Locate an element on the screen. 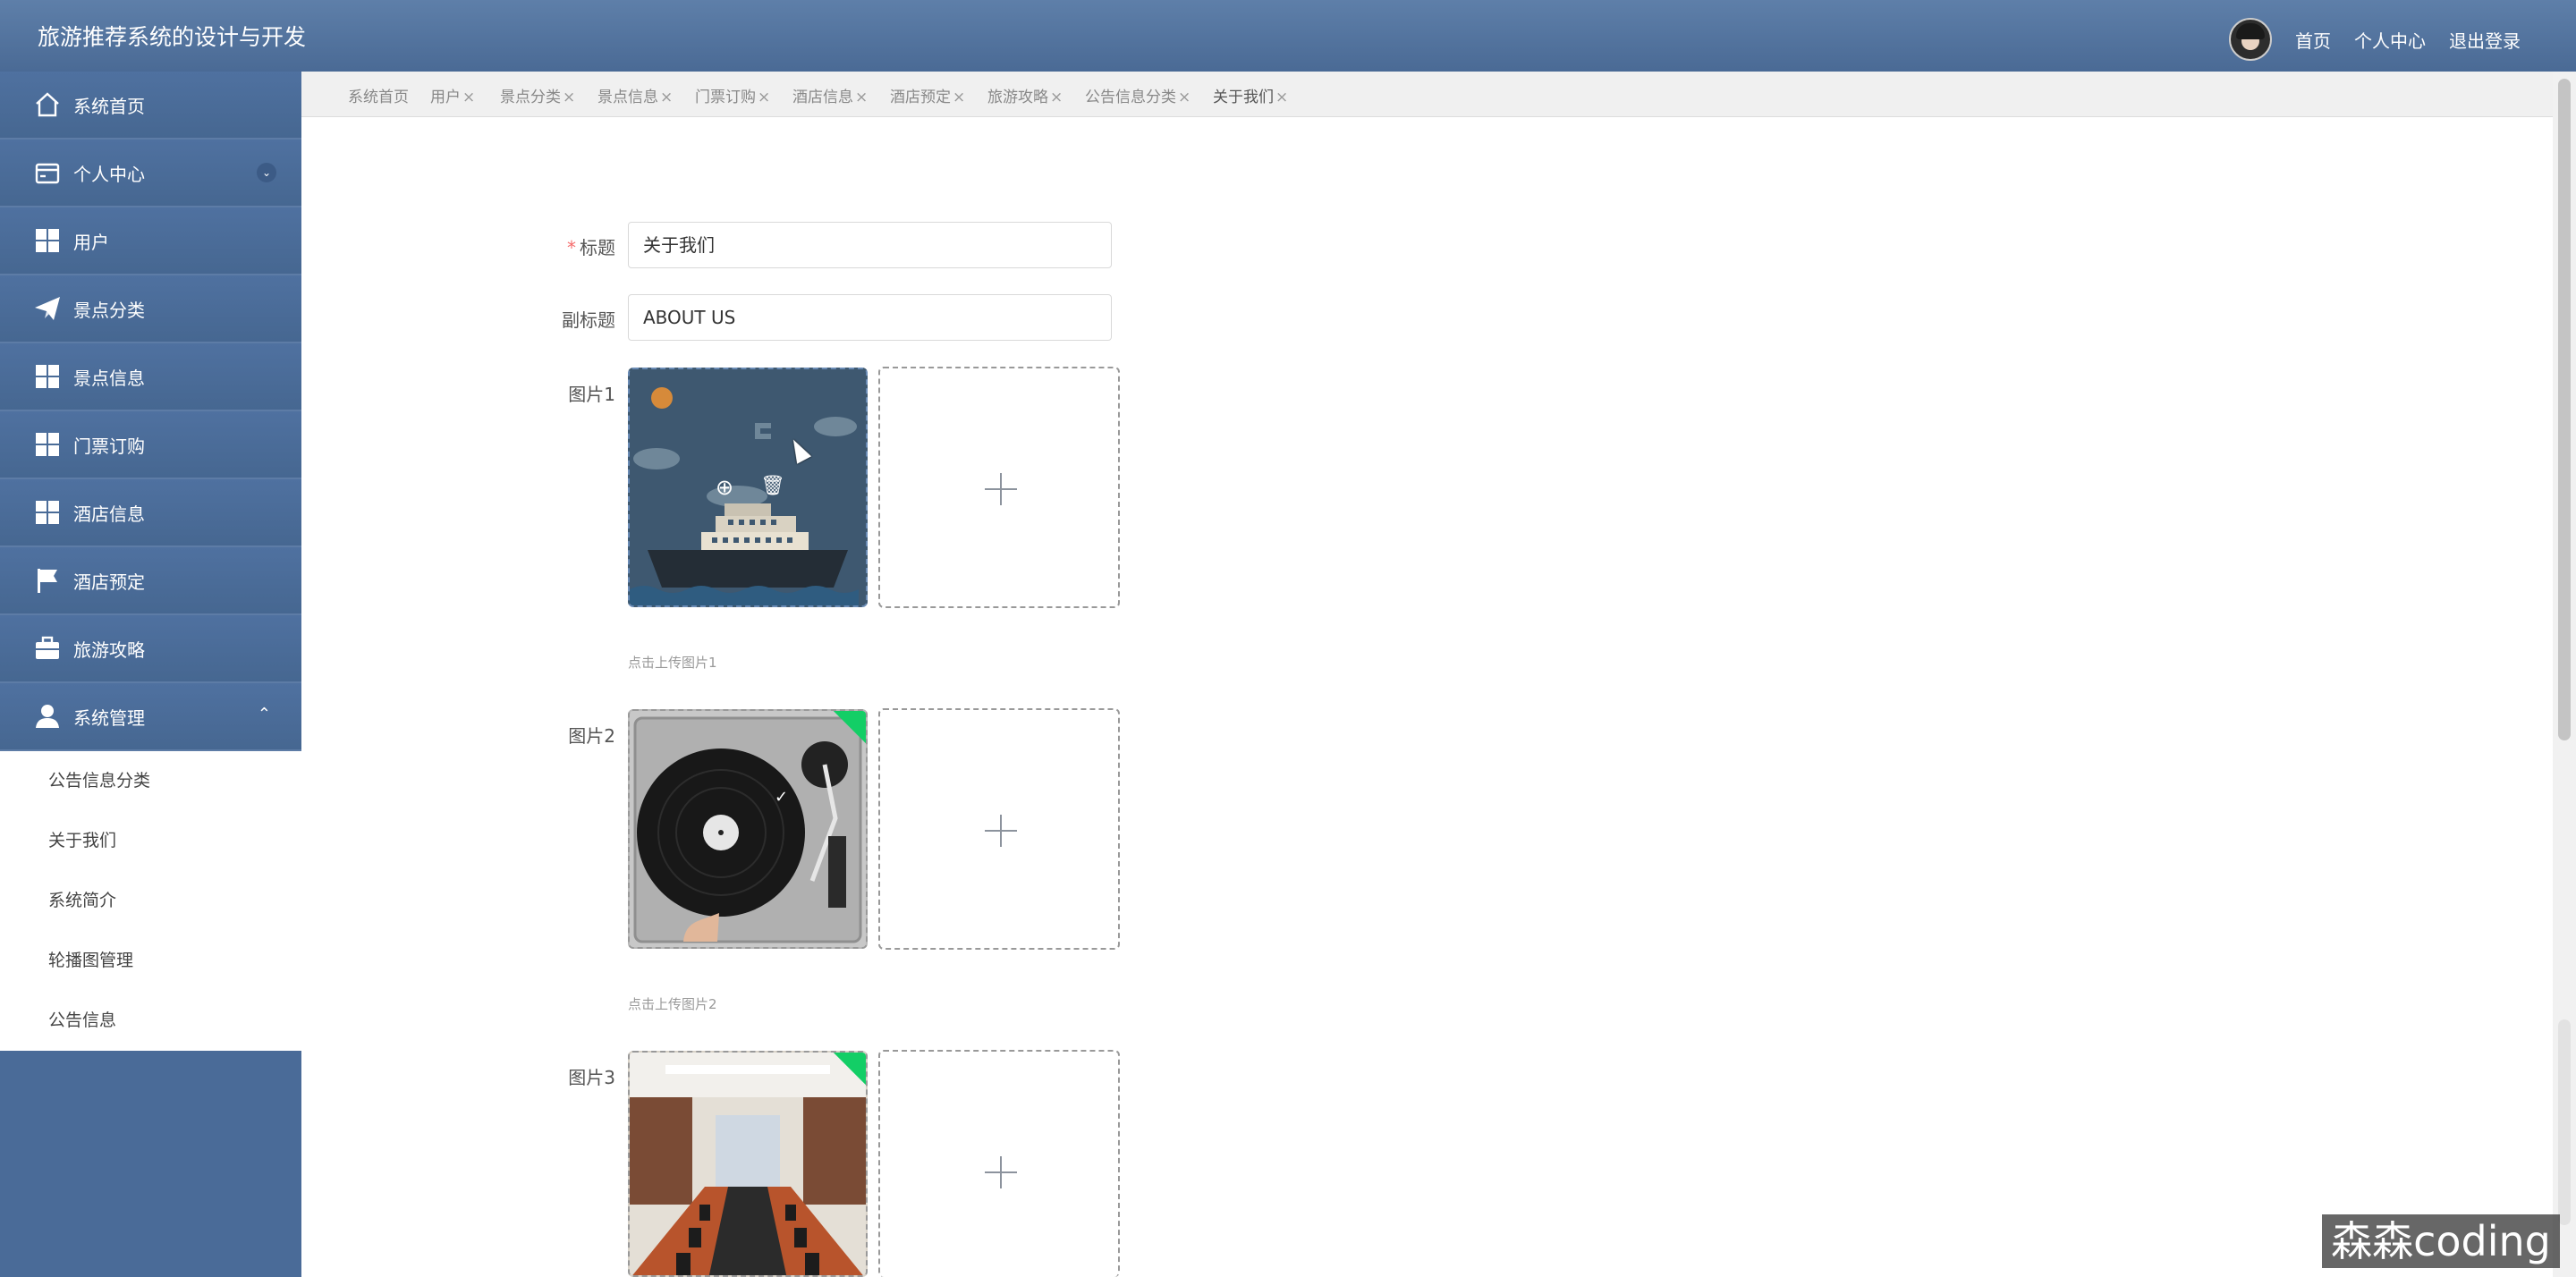 Image resolution: width=2576 pixels, height=1277 pixels. image3-upload is located at coordinates (999, 1163).